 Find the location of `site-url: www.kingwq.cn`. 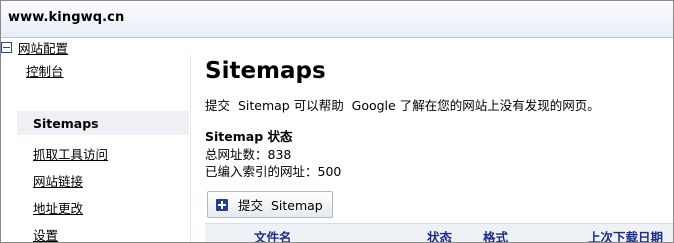

site-url: www.kingwq.cn is located at coordinates (66, 17).